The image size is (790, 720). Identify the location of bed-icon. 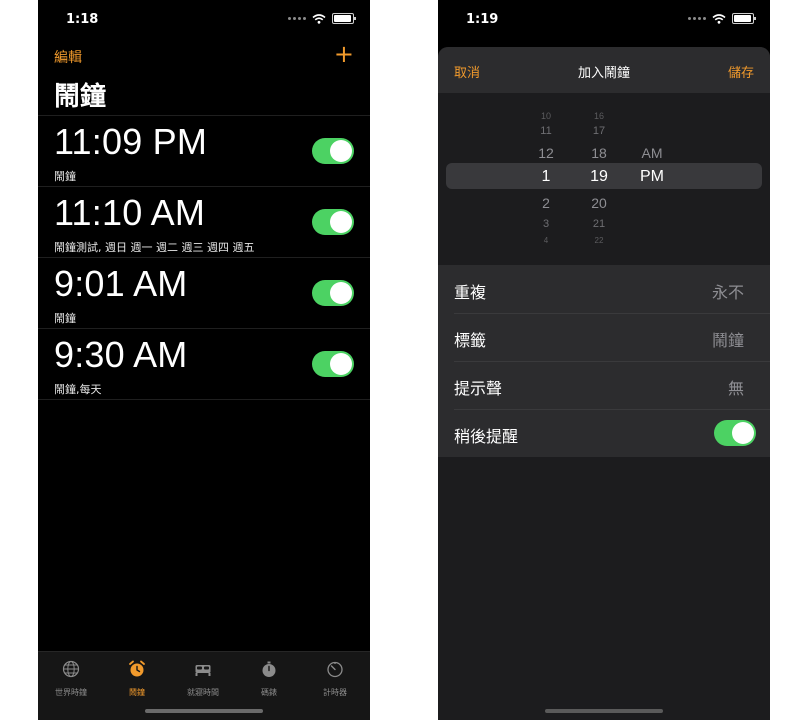
(203, 670).